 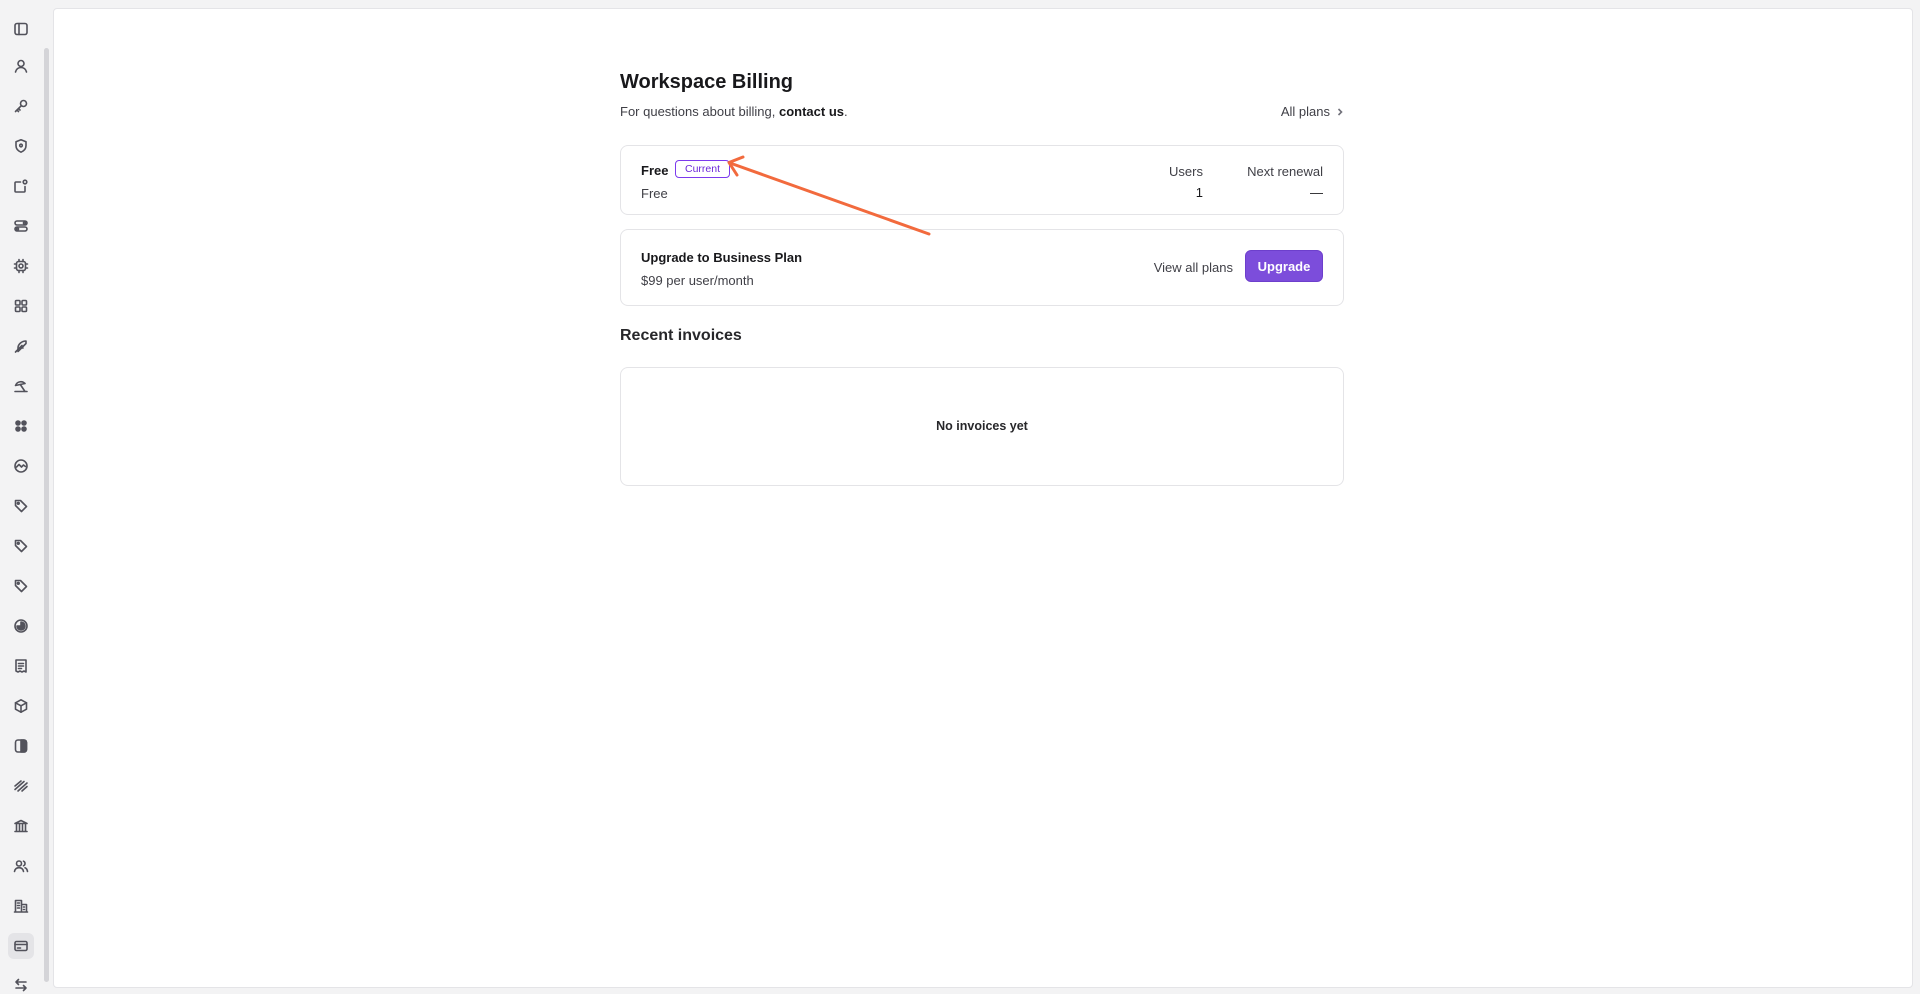 What do you see at coordinates (1316, 192) in the screenshot?
I see `next-renewal-value: —` at bounding box center [1316, 192].